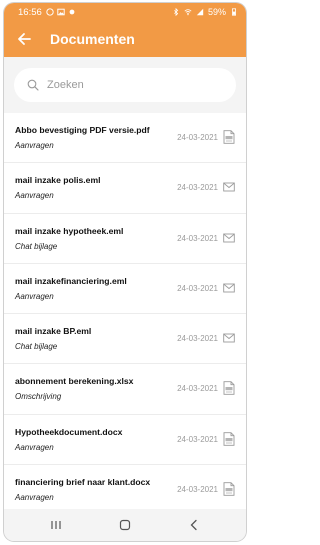 The image size is (320, 545). I want to click on document-name: mail inzake BP.eml, so click(53, 331).